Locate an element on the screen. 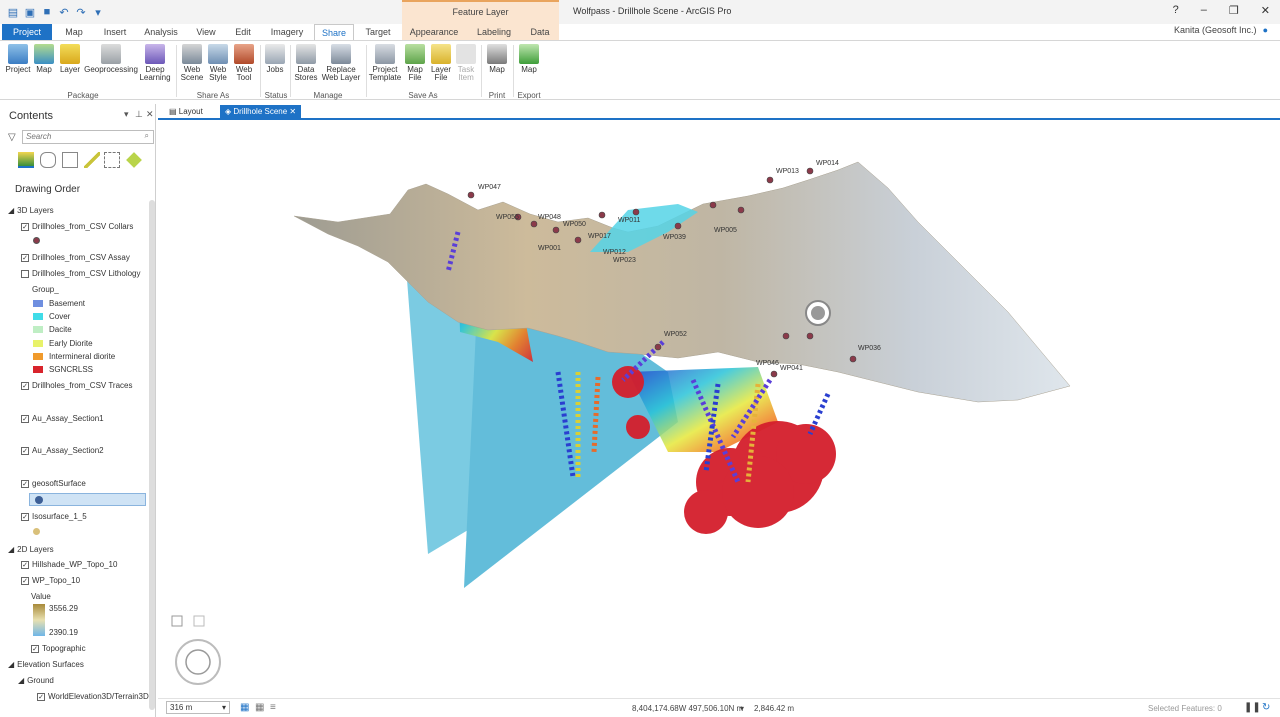  replace-web-layer-icon is located at coordinates (341, 54).